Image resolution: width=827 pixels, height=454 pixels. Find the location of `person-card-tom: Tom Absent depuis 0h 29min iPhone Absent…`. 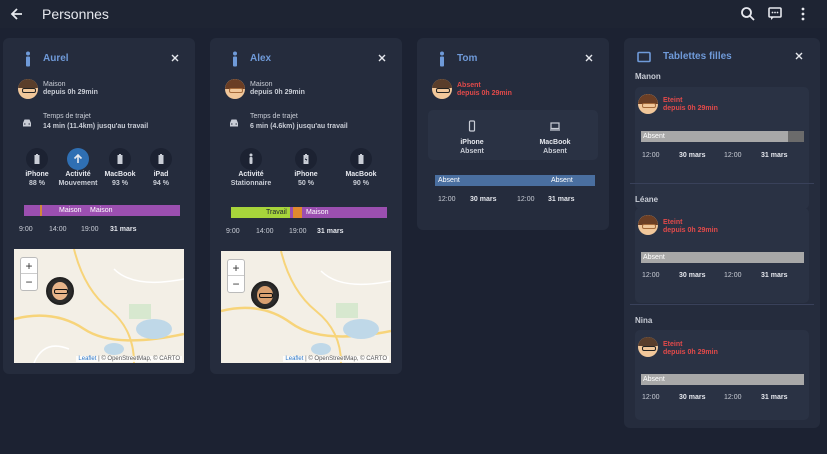

person-card-tom: Tom Absent depuis 0h 29min iPhone Absent… is located at coordinates (513, 134).